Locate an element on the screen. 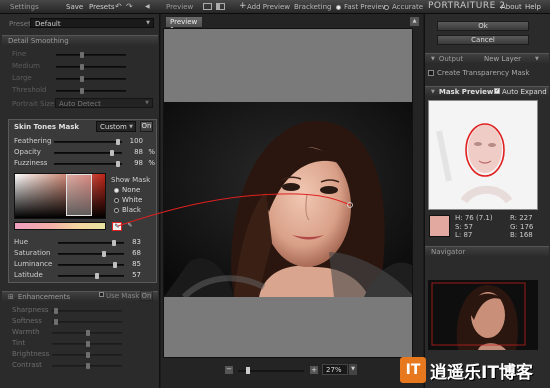 The height and width of the screenshot is (388, 550). mask-preview-title: Mask Preview is located at coordinates (466, 92).